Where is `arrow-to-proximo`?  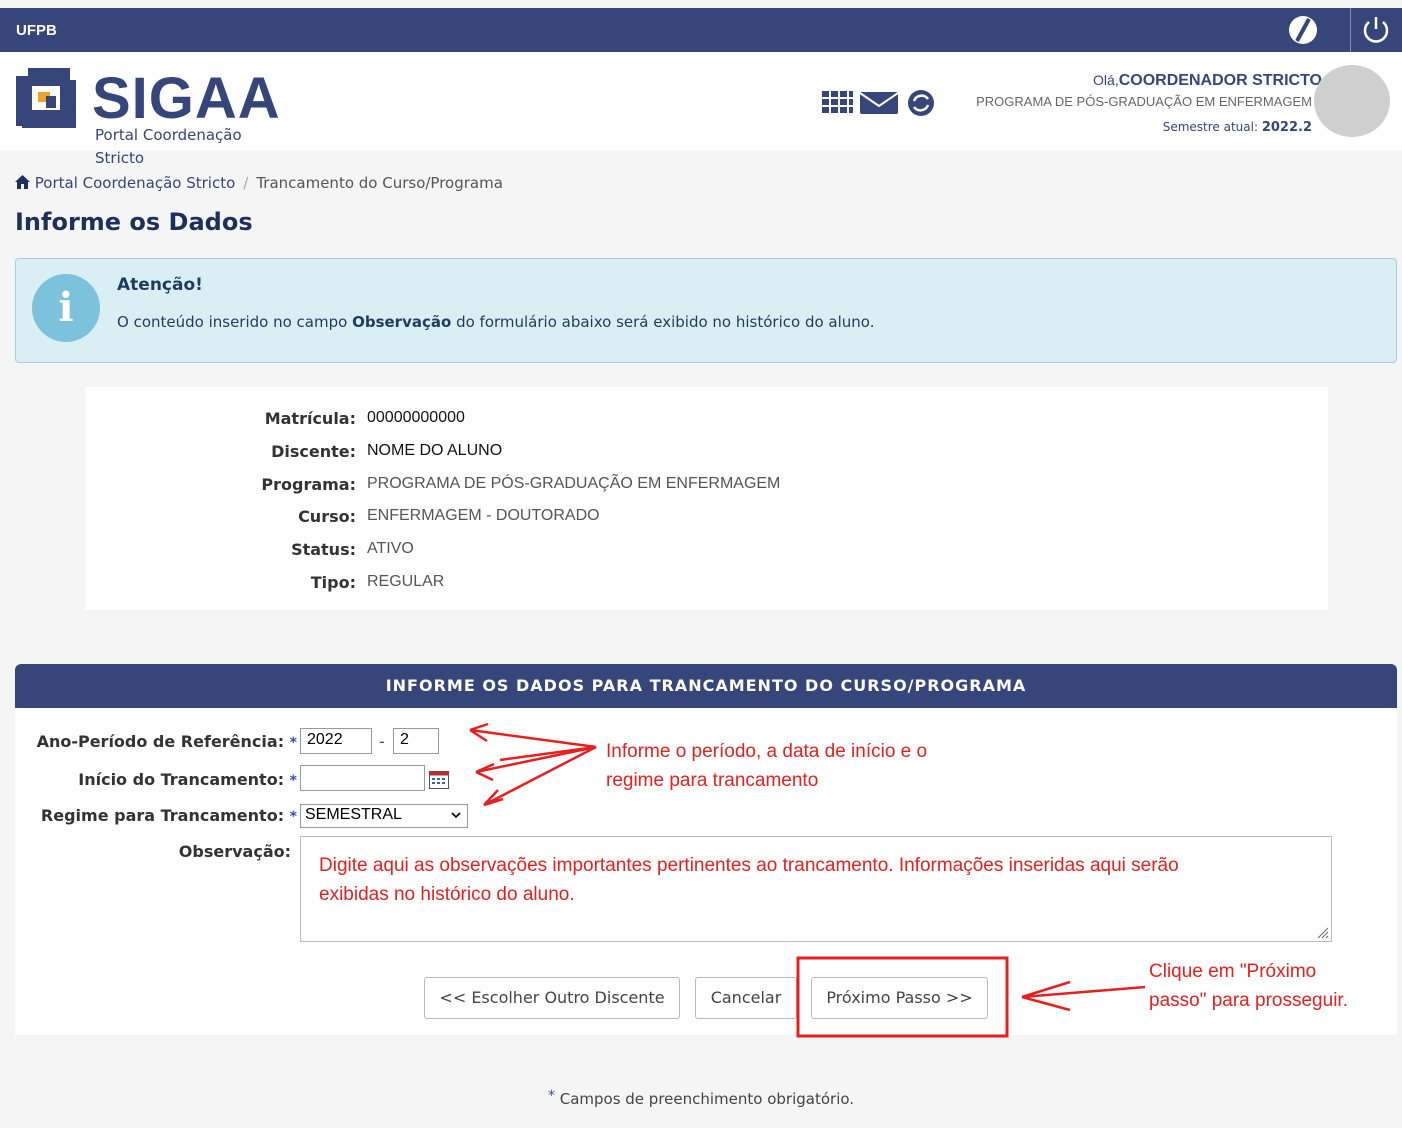 arrow-to-proximo is located at coordinates (1083, 996).